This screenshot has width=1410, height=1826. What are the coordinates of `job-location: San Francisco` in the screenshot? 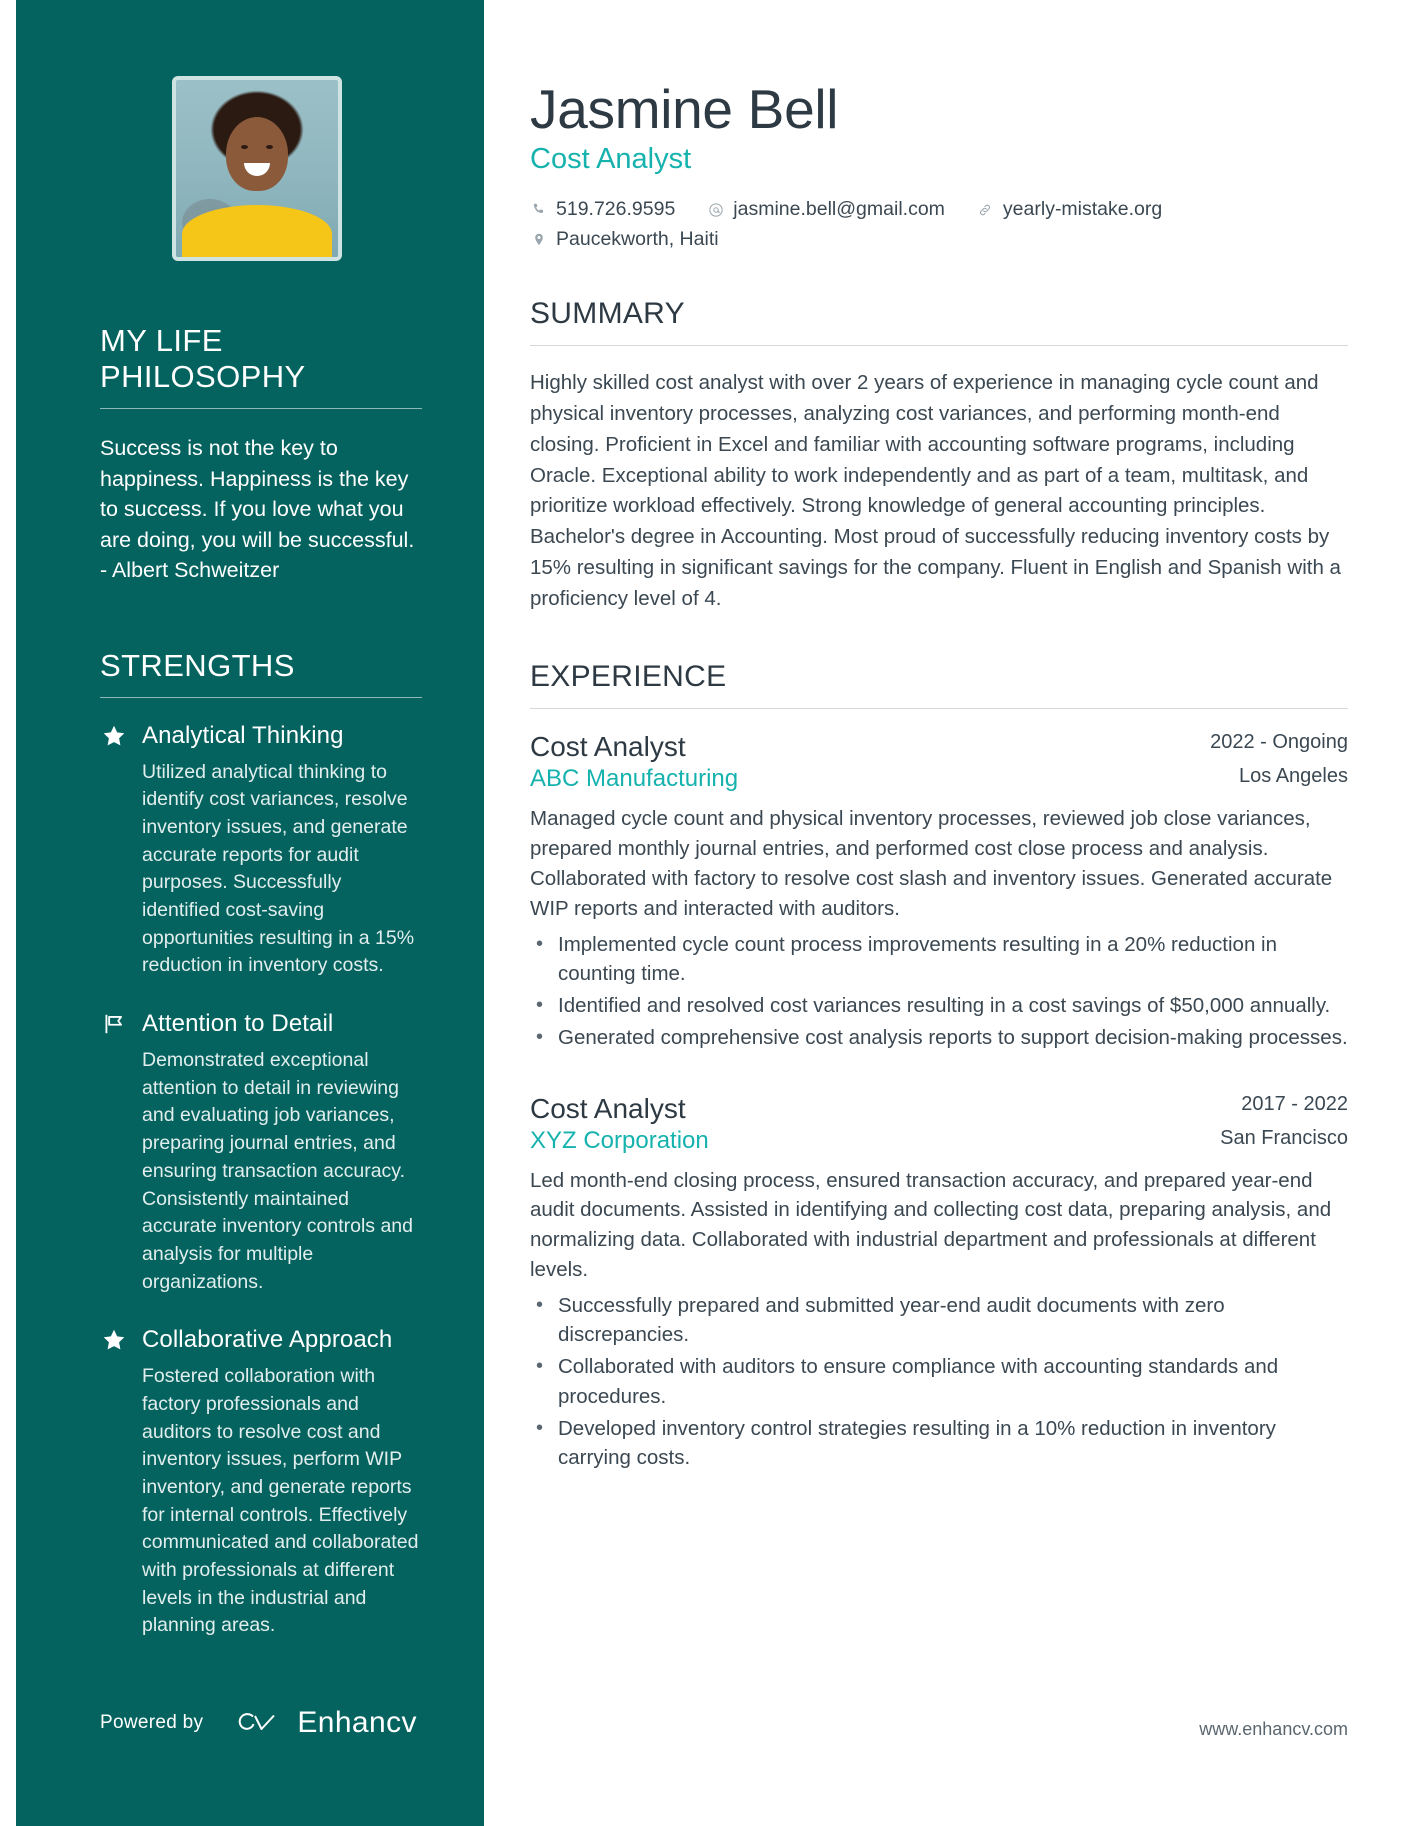 It's located at (1284, 1137).